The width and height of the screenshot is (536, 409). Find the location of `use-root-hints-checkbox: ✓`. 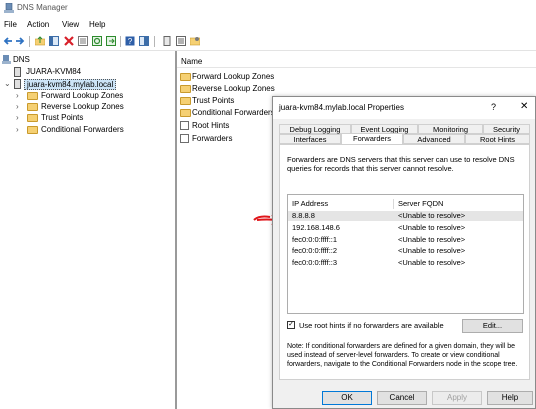

use-root-hints-checkbox: ✓ is located at coordinates (291, 325).